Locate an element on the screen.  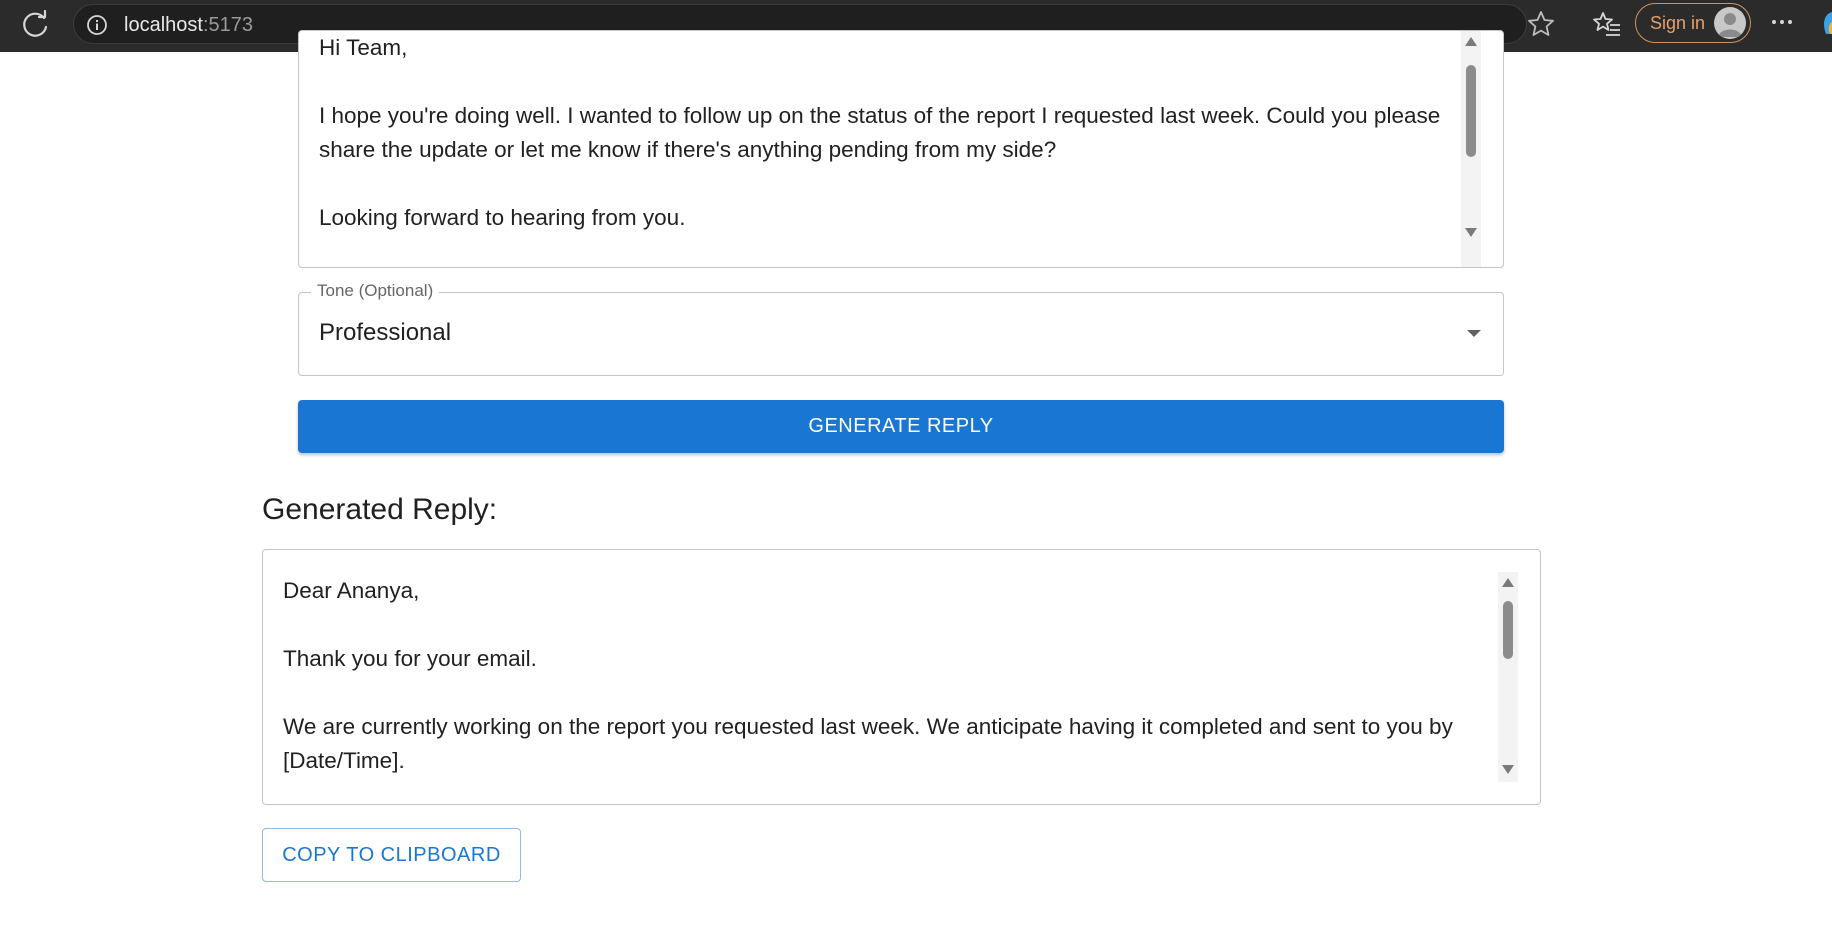
tone-select: Tone (Optional) Professional is located at coordinates (901, 328).